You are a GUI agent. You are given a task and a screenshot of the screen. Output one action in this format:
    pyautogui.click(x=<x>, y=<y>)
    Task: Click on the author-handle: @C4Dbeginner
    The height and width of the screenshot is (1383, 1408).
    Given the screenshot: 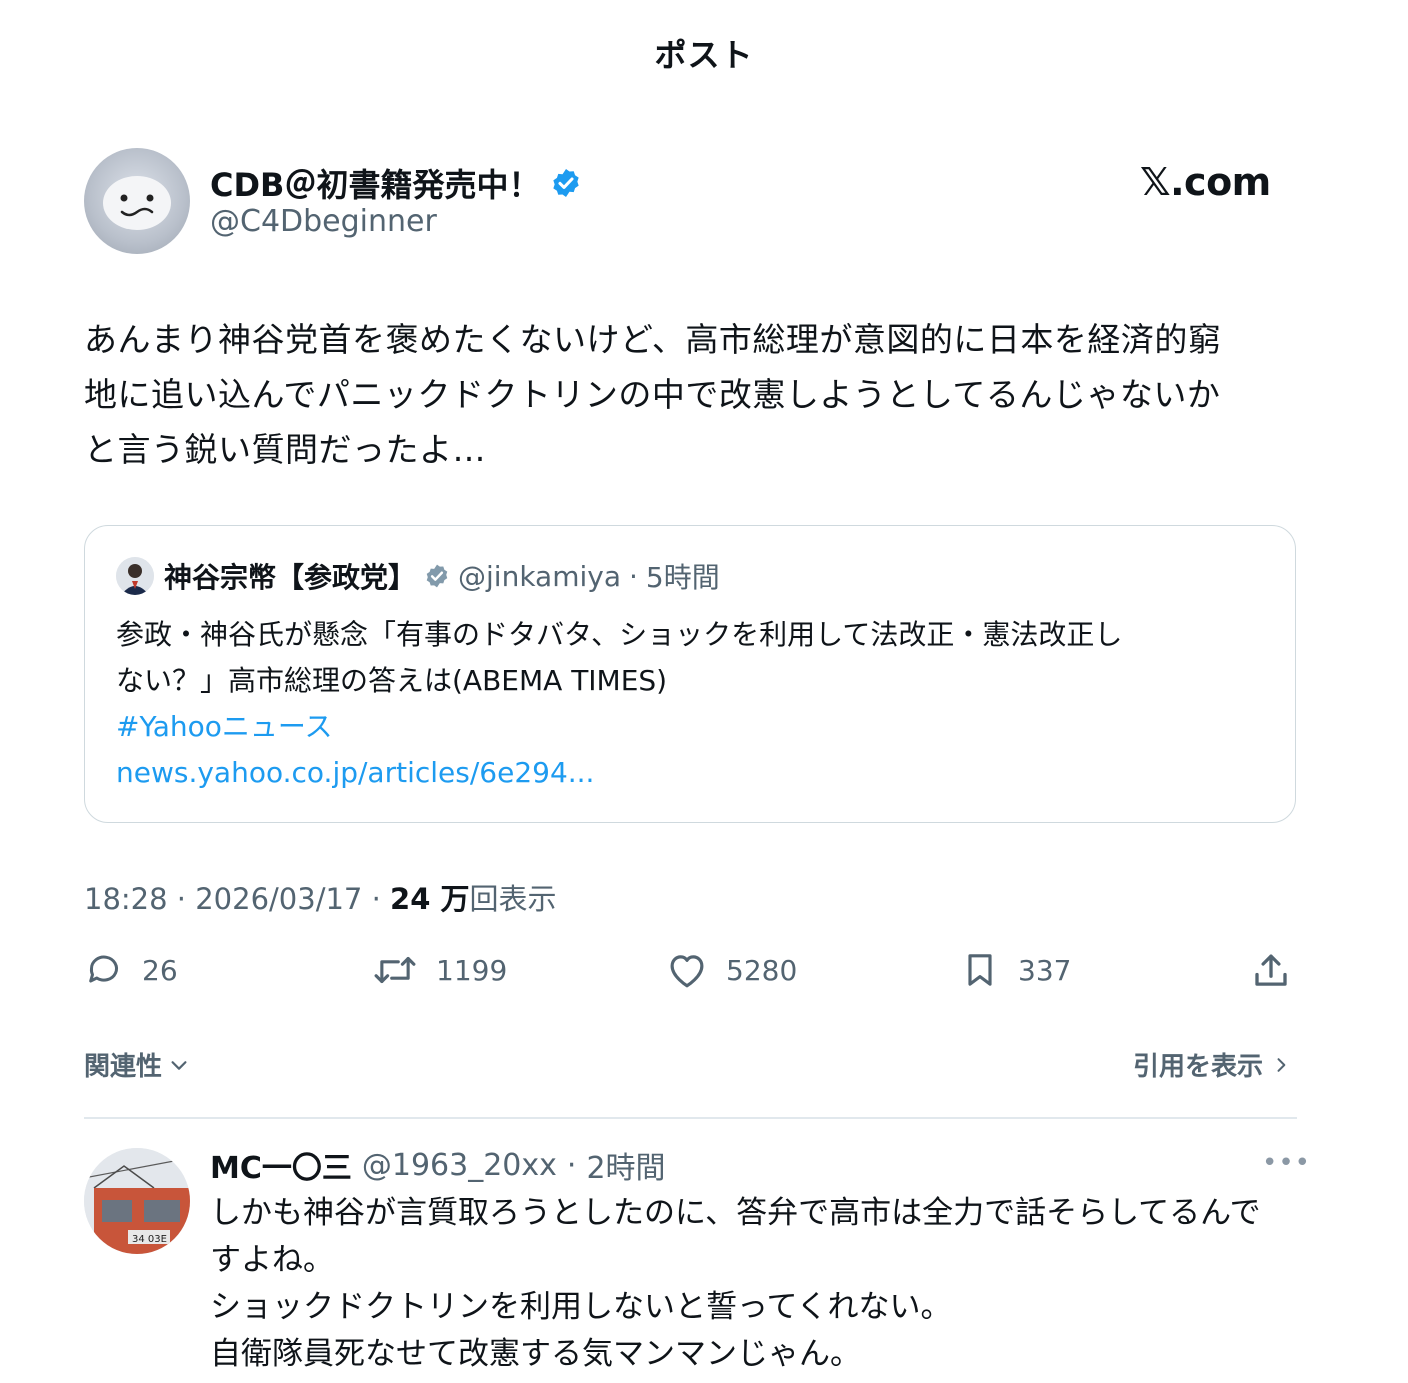 What is the action you would take?
    pyautogui.click(x=323, y=221)
    